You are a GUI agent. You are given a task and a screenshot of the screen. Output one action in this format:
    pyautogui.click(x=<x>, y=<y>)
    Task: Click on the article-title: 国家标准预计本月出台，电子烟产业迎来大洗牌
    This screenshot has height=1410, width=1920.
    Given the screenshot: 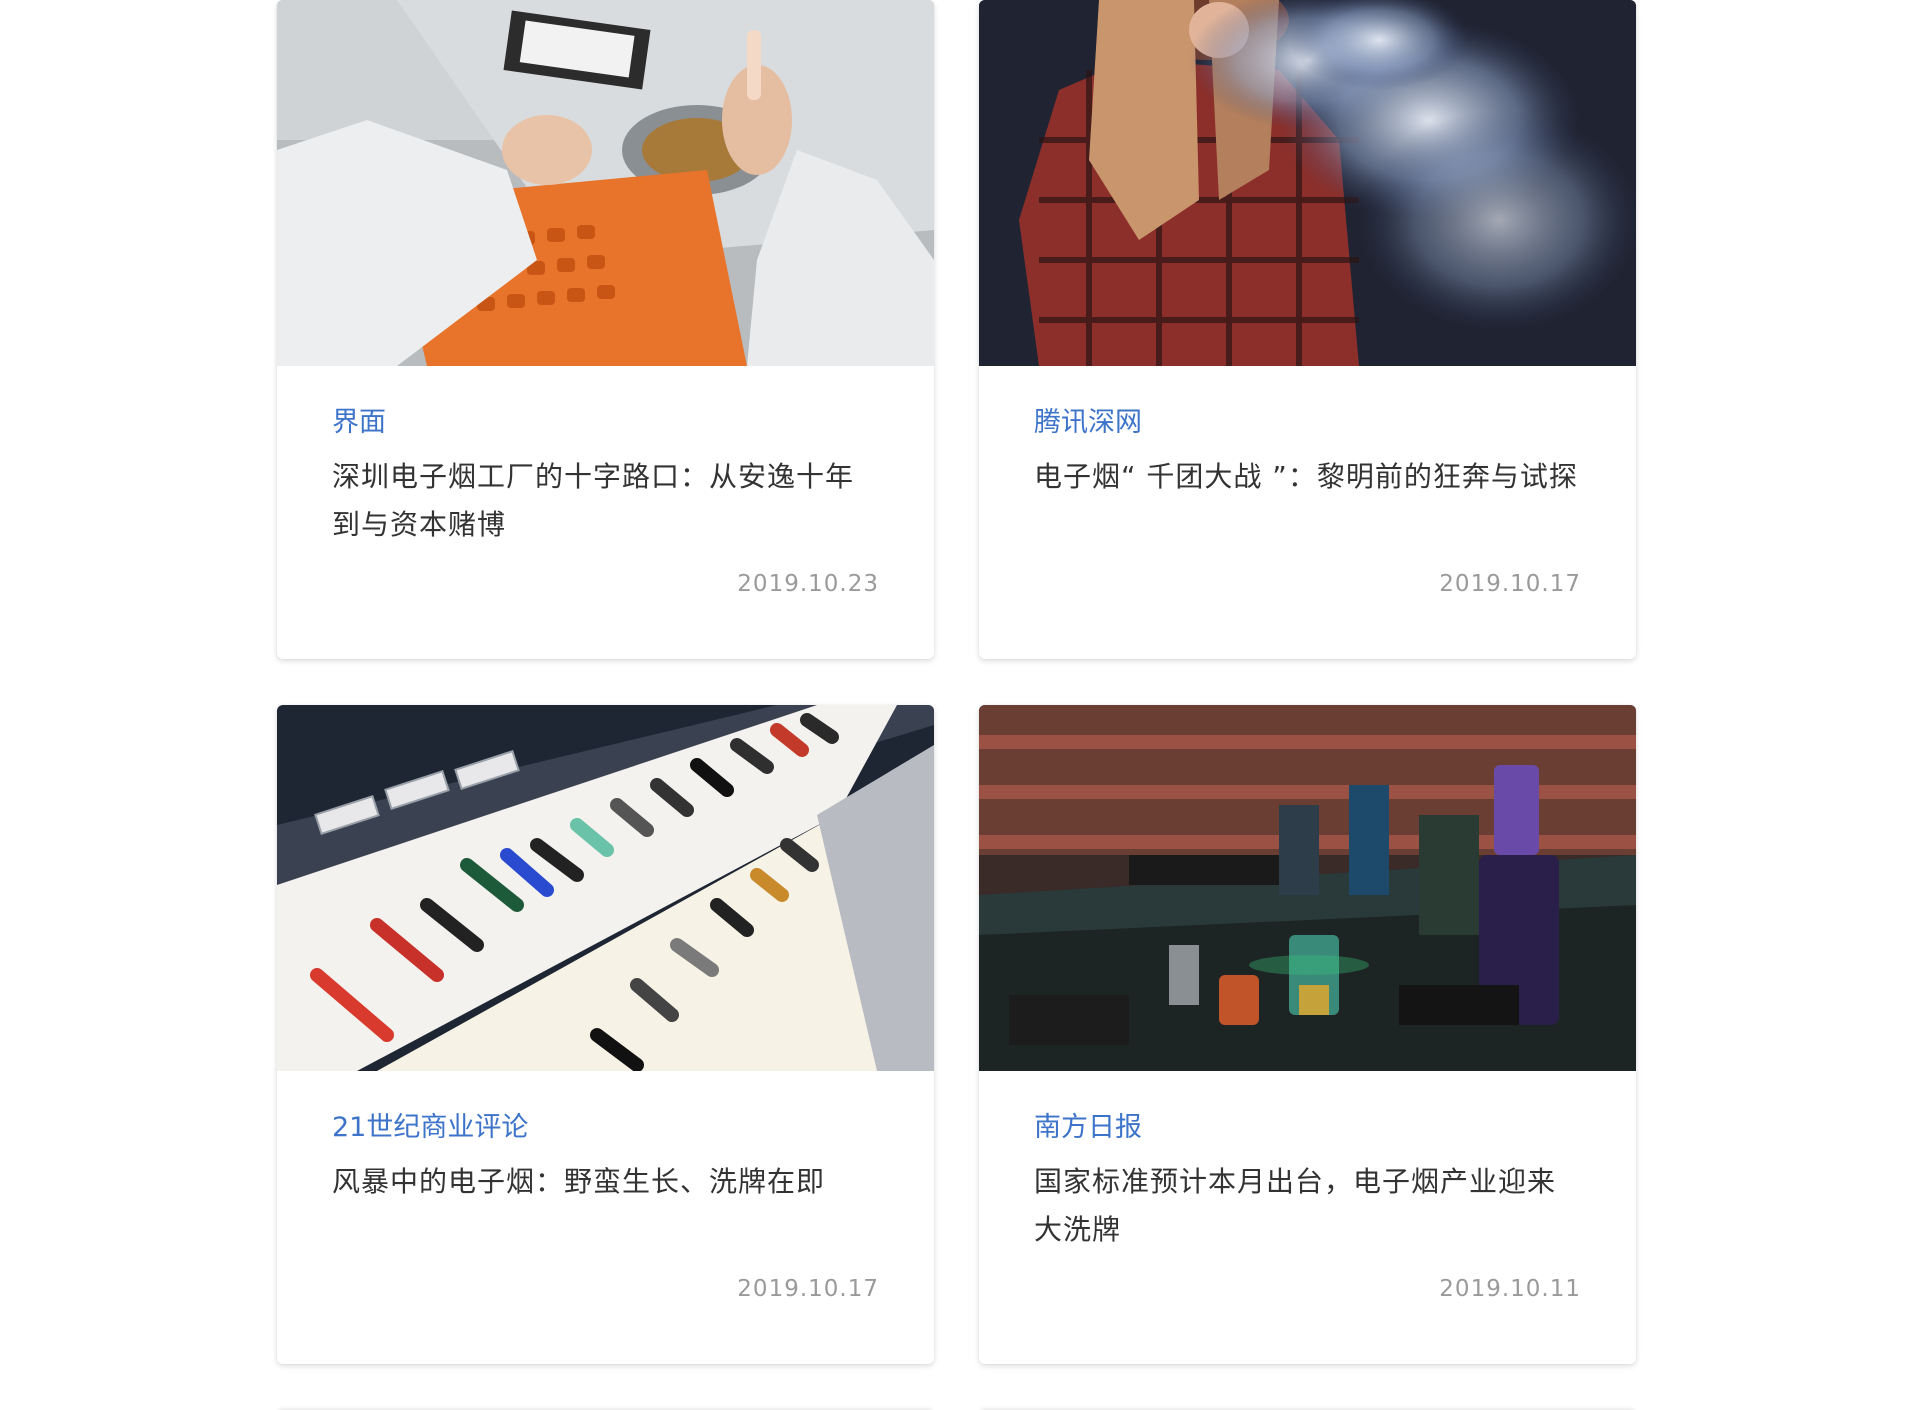 What is the action you would take?
    pyautogui.click(x=1307, y=1206)
    